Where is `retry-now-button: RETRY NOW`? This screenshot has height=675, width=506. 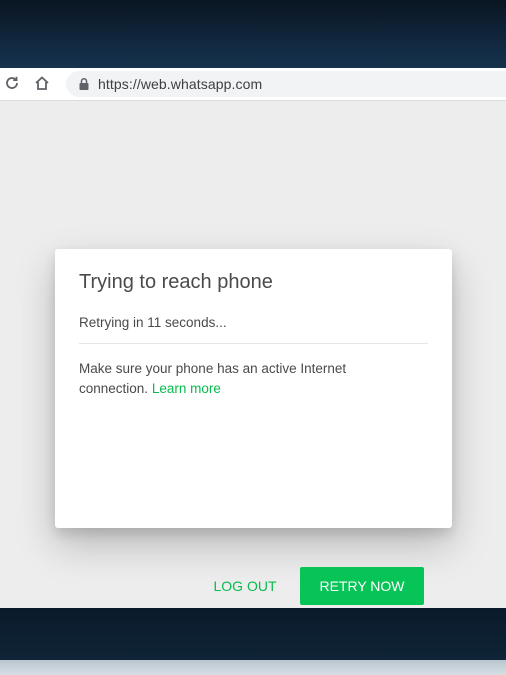
retry-now-button: RETRY NOW is located at coordinates (362, 586).